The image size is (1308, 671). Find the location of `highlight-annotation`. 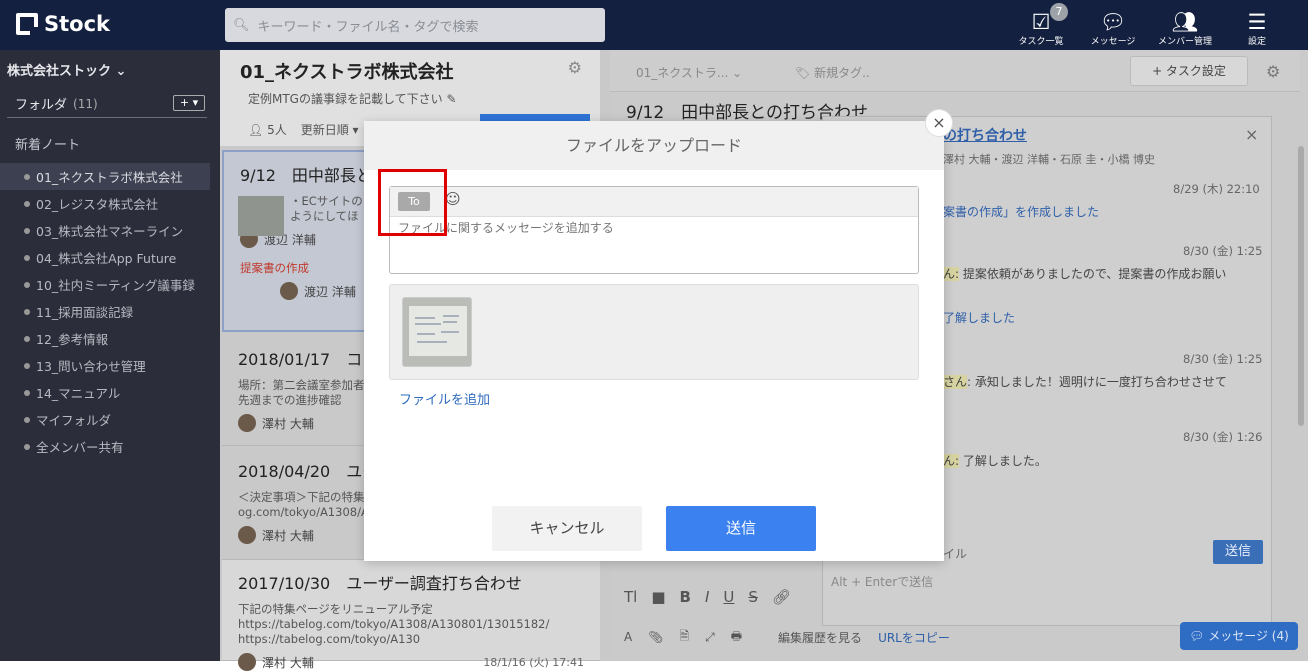

highlight-annotation is located at coordinates (412, 202).